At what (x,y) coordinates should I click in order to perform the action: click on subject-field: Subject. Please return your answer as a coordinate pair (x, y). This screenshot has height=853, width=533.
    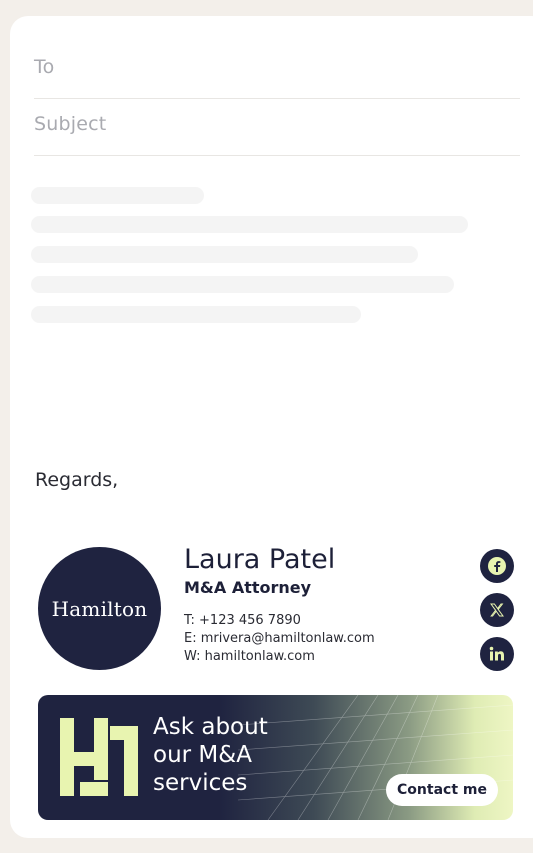
    Looking at the image, I should click on (70, 124).